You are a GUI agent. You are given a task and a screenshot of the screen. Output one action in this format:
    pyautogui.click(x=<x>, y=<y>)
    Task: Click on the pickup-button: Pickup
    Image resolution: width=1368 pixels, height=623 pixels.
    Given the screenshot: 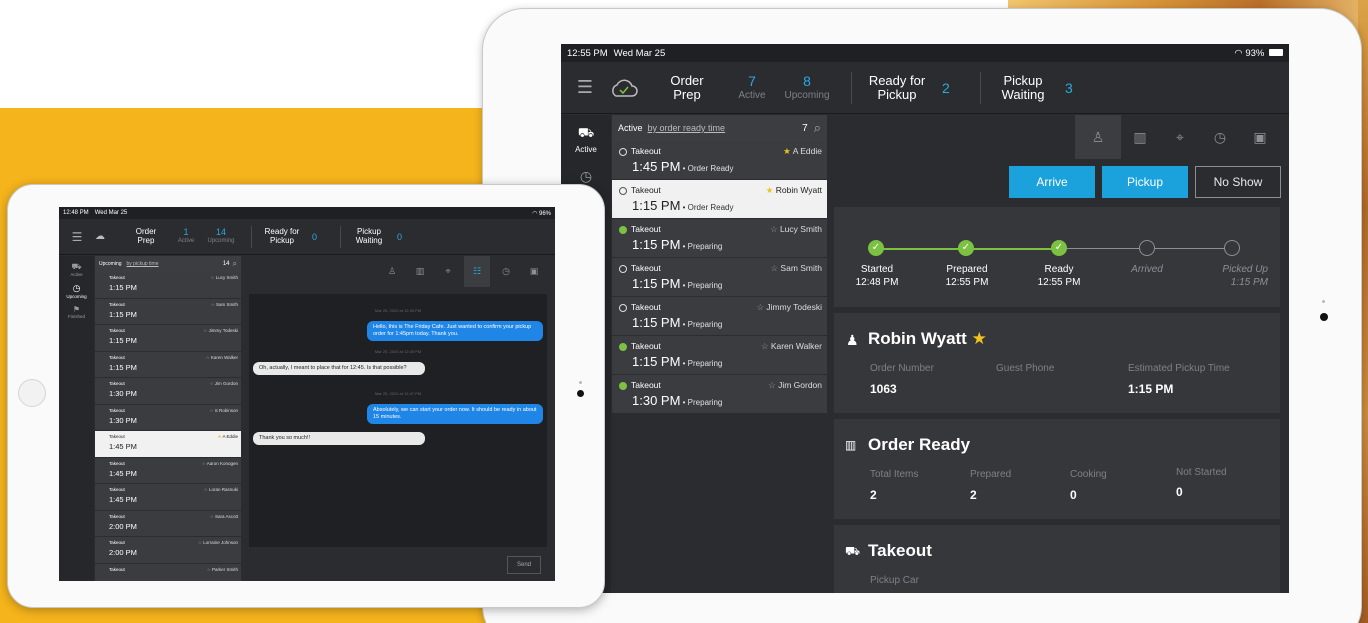 What is the action you would take?
    pyautogui.click(x=1145, y=182)
    